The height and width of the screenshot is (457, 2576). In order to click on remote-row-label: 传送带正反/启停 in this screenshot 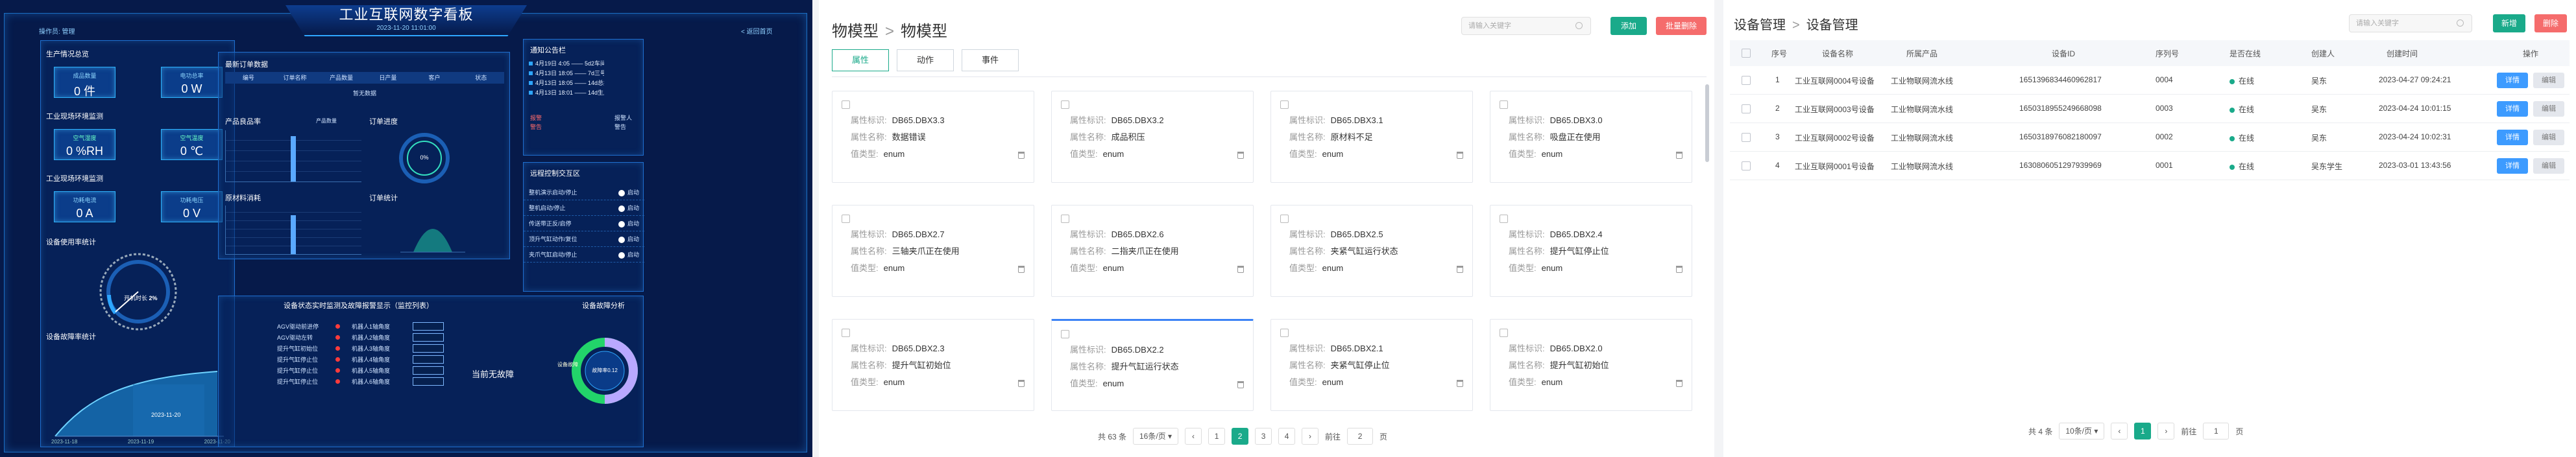, I will do `click(550, 224)`.